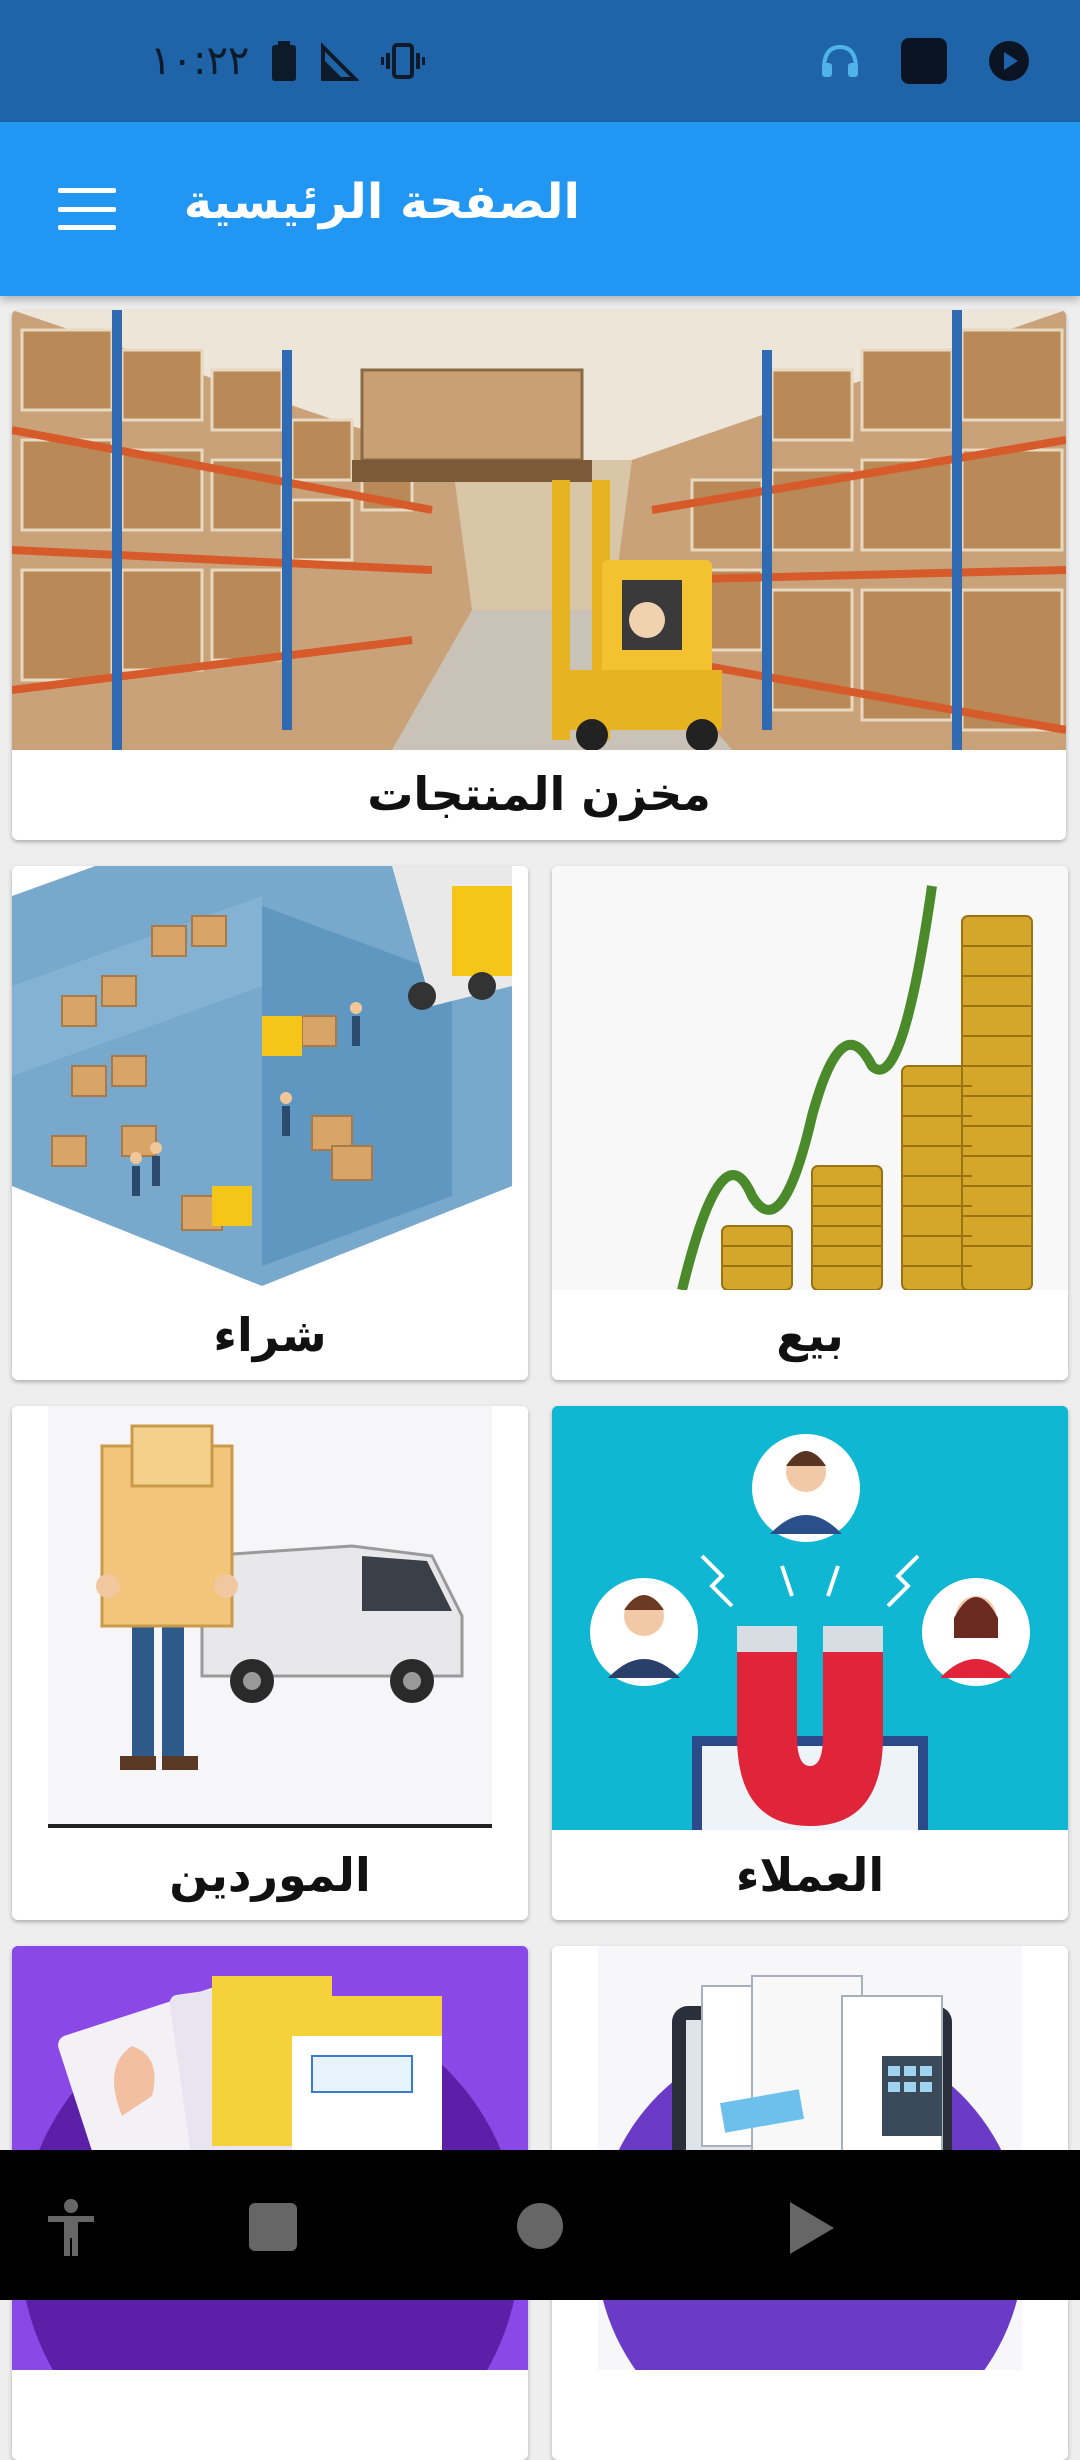  What do you see at coordinates (339, 61) in the screenshot?
I see `signal-icon` at bounding box center [339, 61].